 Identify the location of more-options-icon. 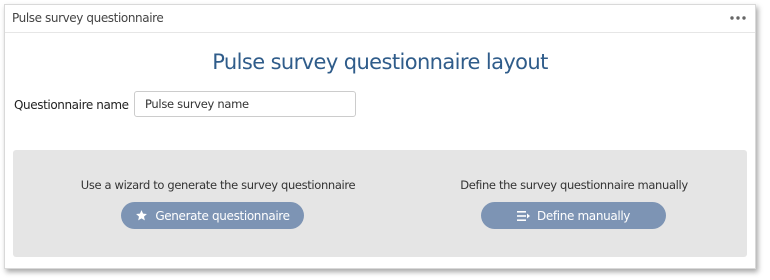
(738, 18).